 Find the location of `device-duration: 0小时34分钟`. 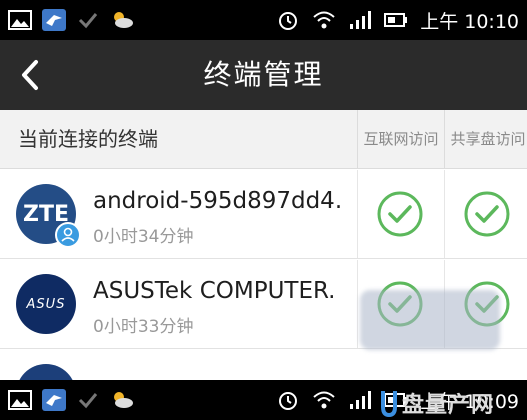

device-duration: 0小时34分钟 is located at coordinates (143, 237).